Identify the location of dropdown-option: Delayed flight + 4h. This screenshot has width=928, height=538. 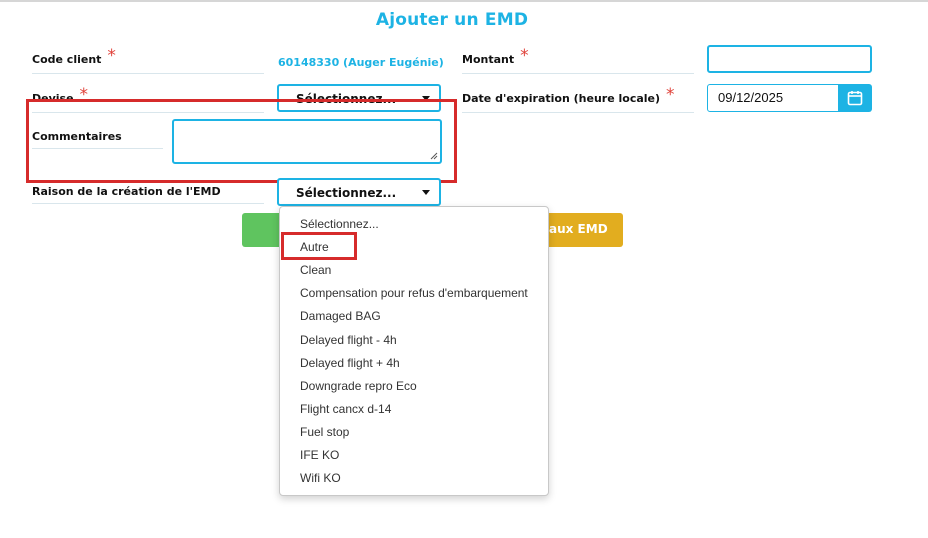
(350, 363).